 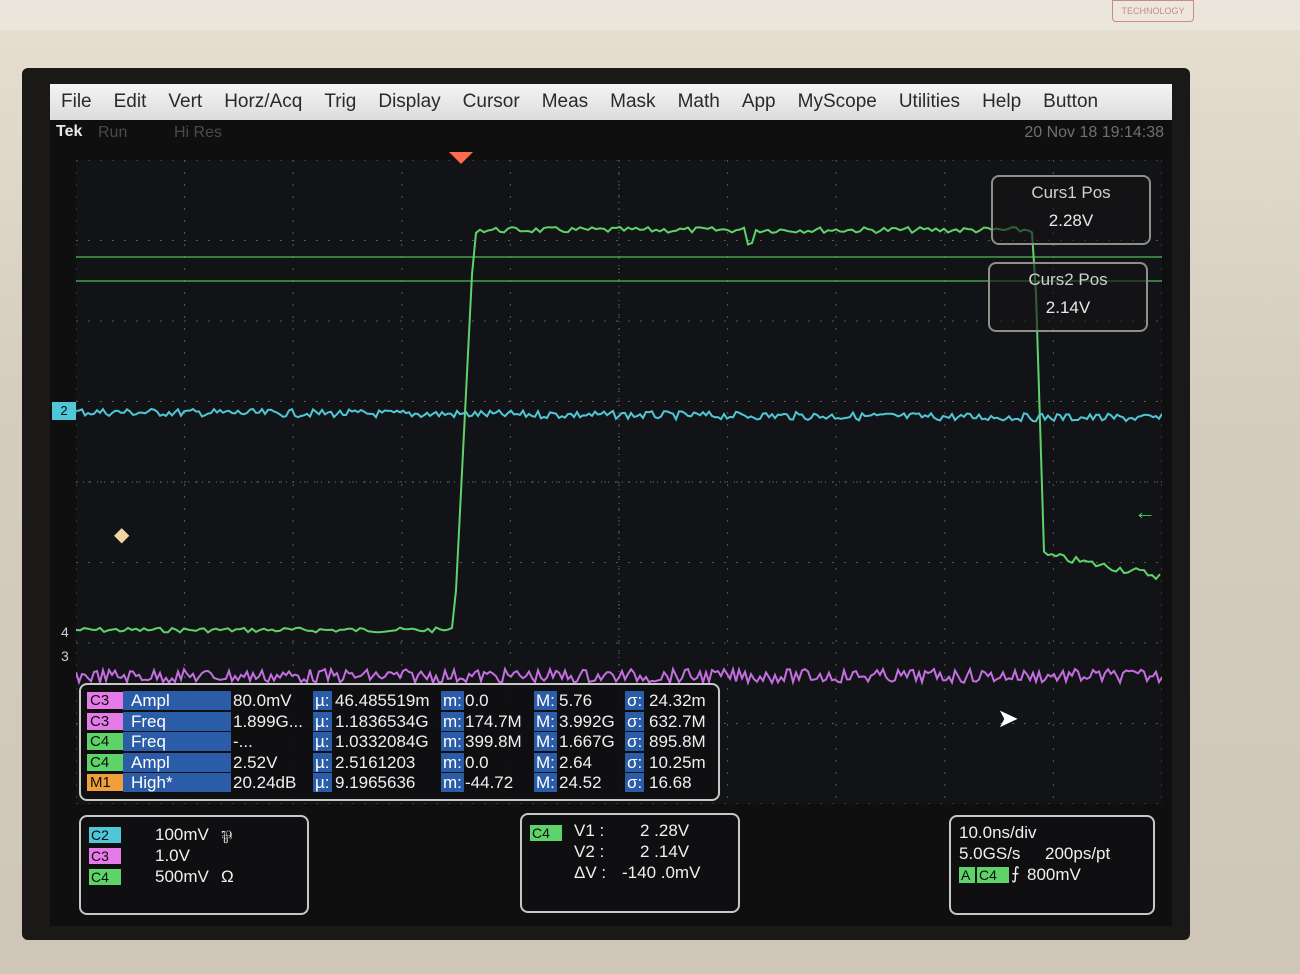 I want to click on vertical-coupling-icon: ⅌, so click(x=227, y=837).